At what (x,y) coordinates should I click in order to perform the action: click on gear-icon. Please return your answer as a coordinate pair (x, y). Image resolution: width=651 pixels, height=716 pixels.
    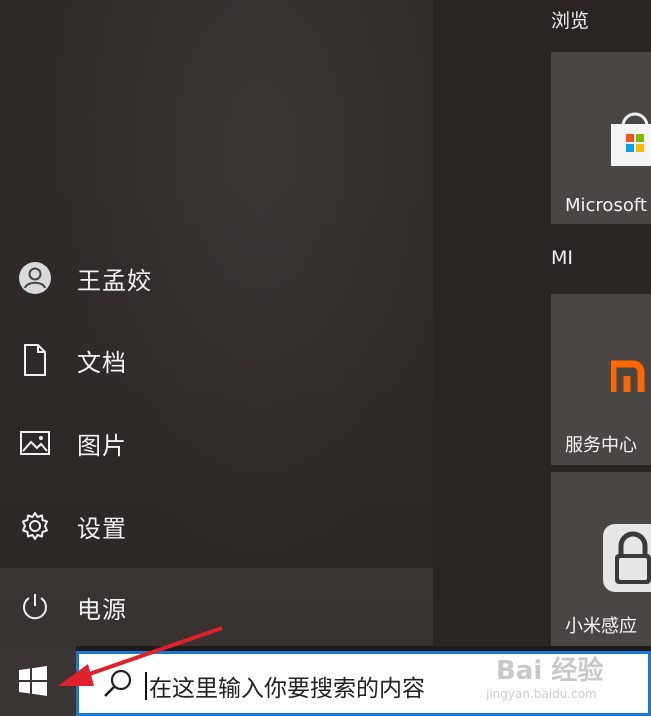
    Looking at the image, I should click on (35, 526).